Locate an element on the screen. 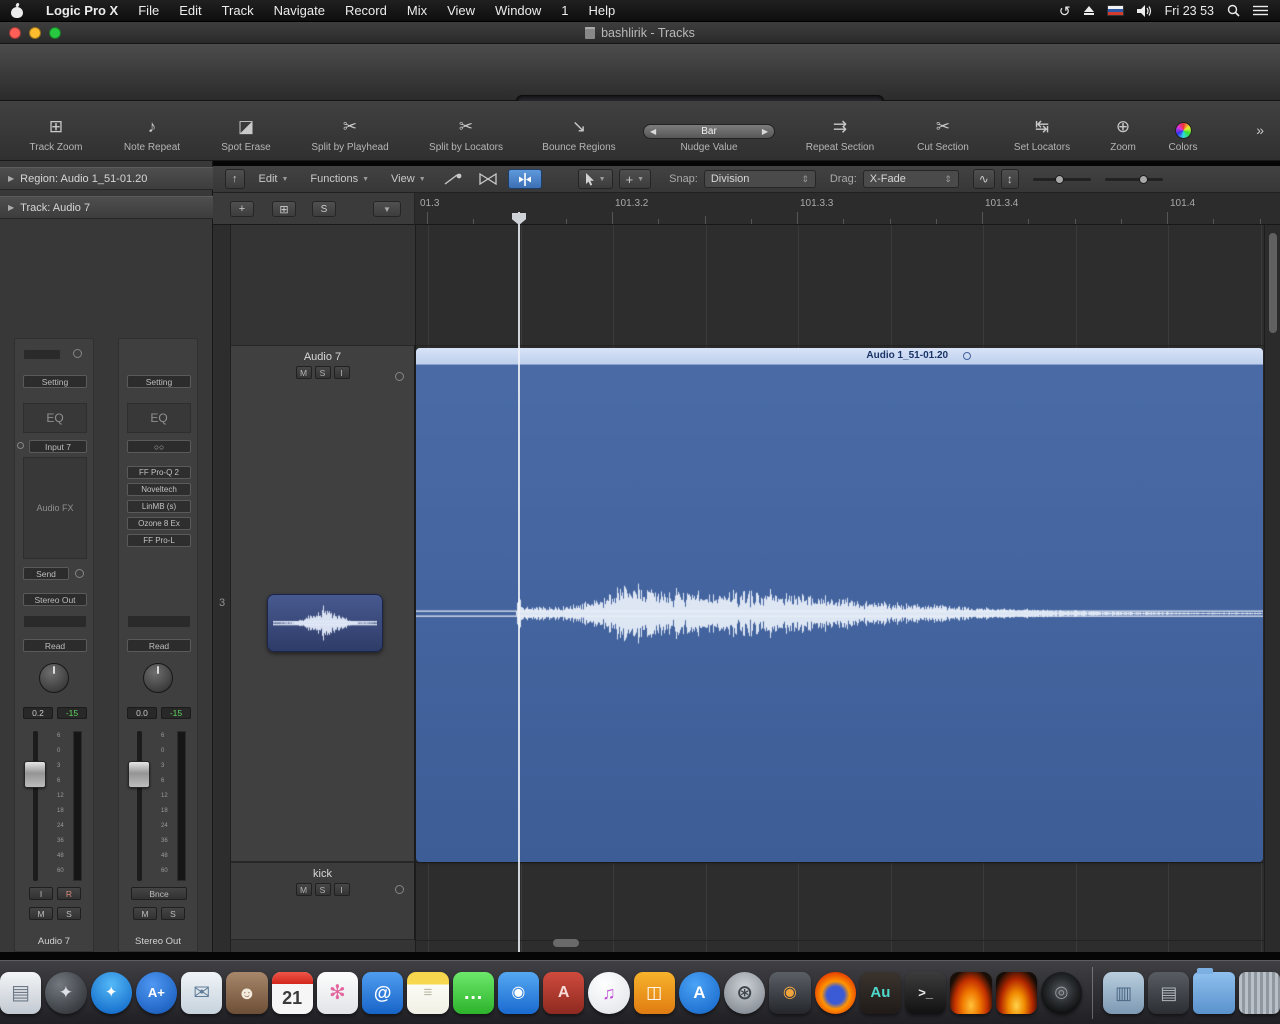 This screenshot has height=1024, width=1280. toolbar-button-note-repeat: ♪ Note Repeat is located at coordinates (152, 130).